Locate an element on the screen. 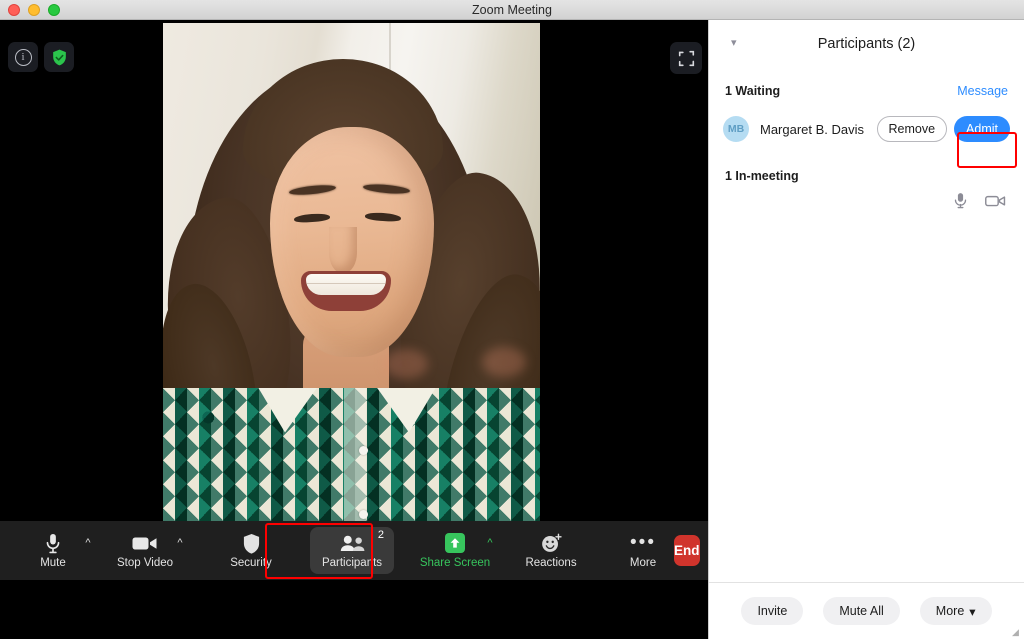 The width and height of the screenshot is (1024, 639). admit-participant-button: Admit is located at coordinates (982, 129).